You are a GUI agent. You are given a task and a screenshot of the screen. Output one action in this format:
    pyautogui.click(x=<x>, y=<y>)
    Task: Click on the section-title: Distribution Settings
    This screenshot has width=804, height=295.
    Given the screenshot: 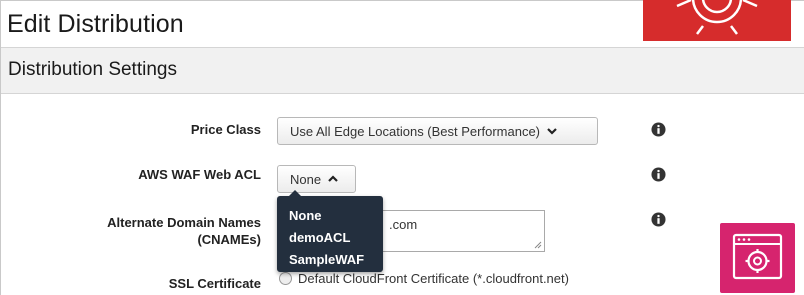 What is the action you would take?
    pyautogui.click(x=92, y=69)
    